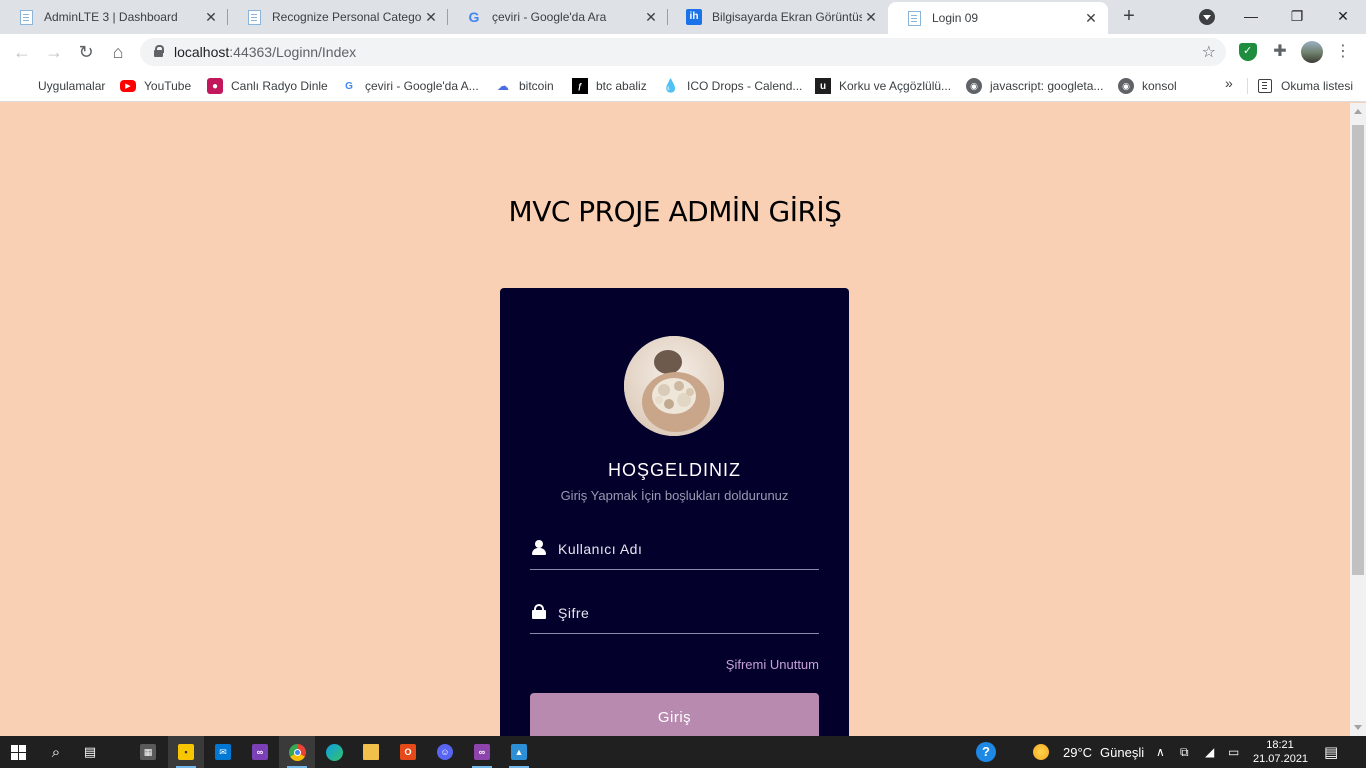 The height and width of the screenshot is (768, 1366). What do you see at coordinates (1358, 350) in the screenshot?
I see `scrollbar-thumb` at bounding box center [1358, 350].